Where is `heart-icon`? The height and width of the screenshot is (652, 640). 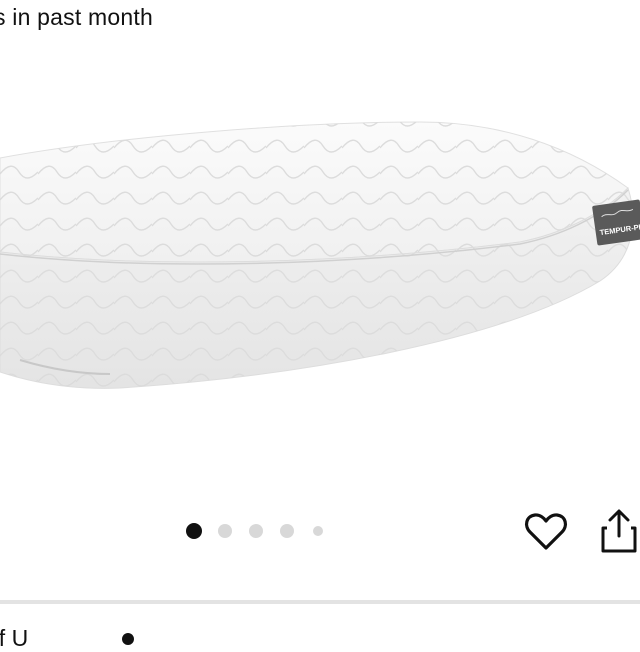 heart-icon is located at coordinates (546, 531).